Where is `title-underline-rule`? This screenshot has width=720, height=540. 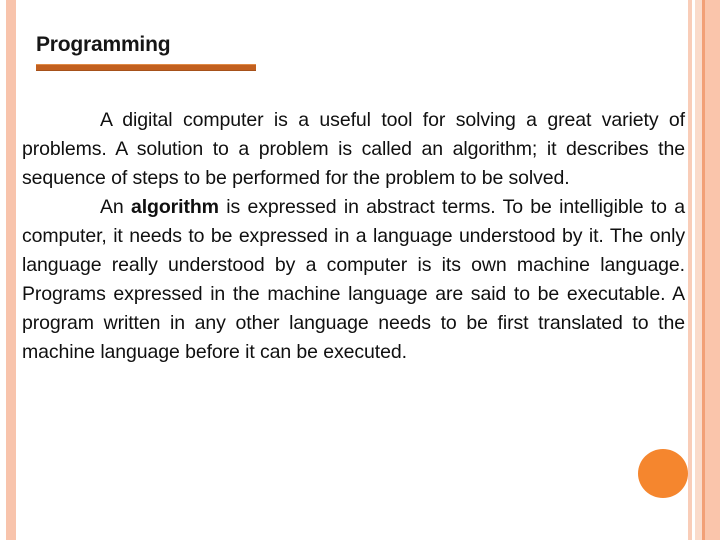
title-underline-rule is located at coordinates (146, 67).